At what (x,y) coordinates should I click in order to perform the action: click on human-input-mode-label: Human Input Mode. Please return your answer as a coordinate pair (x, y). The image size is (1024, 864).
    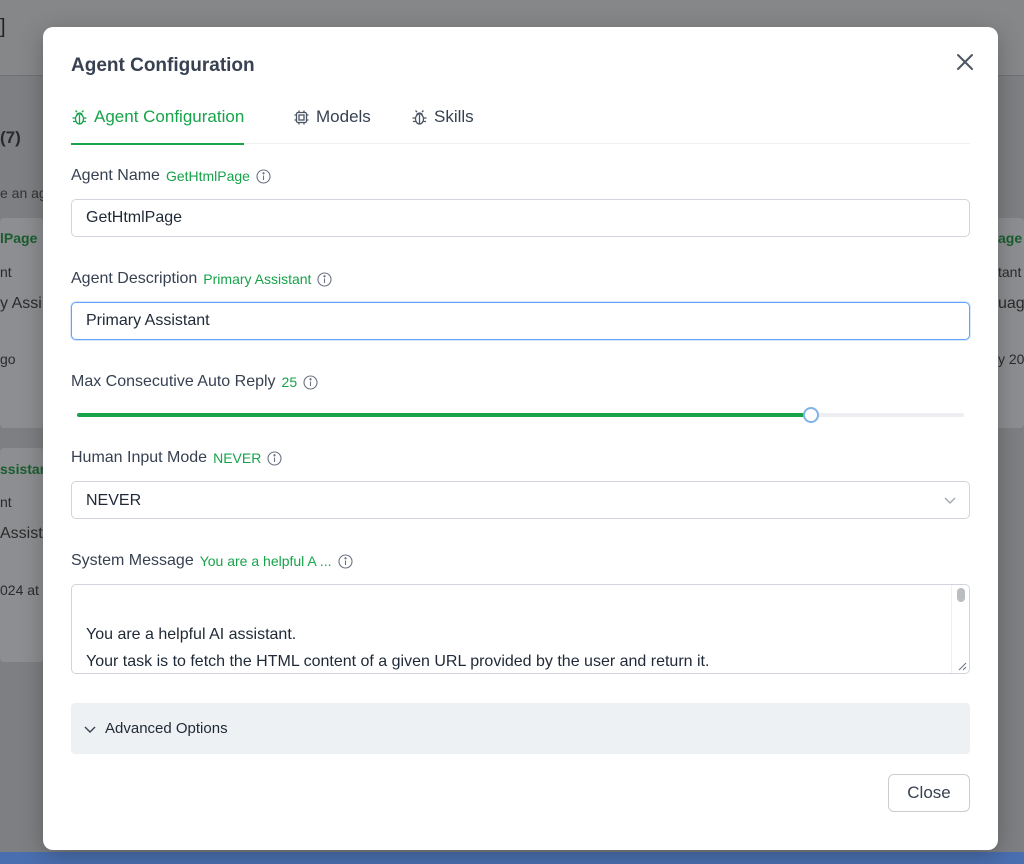
    Looking at the image, I should click on (139, 457).